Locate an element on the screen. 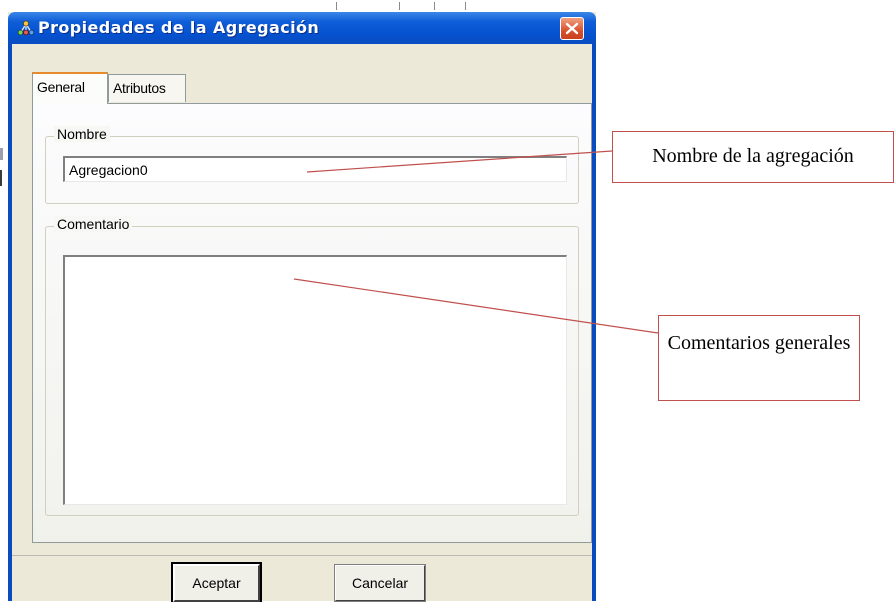 The height and width of the screenshot is (602, 894). comentarios-callout: Comentarios generales is located at coordinates (759, 358).